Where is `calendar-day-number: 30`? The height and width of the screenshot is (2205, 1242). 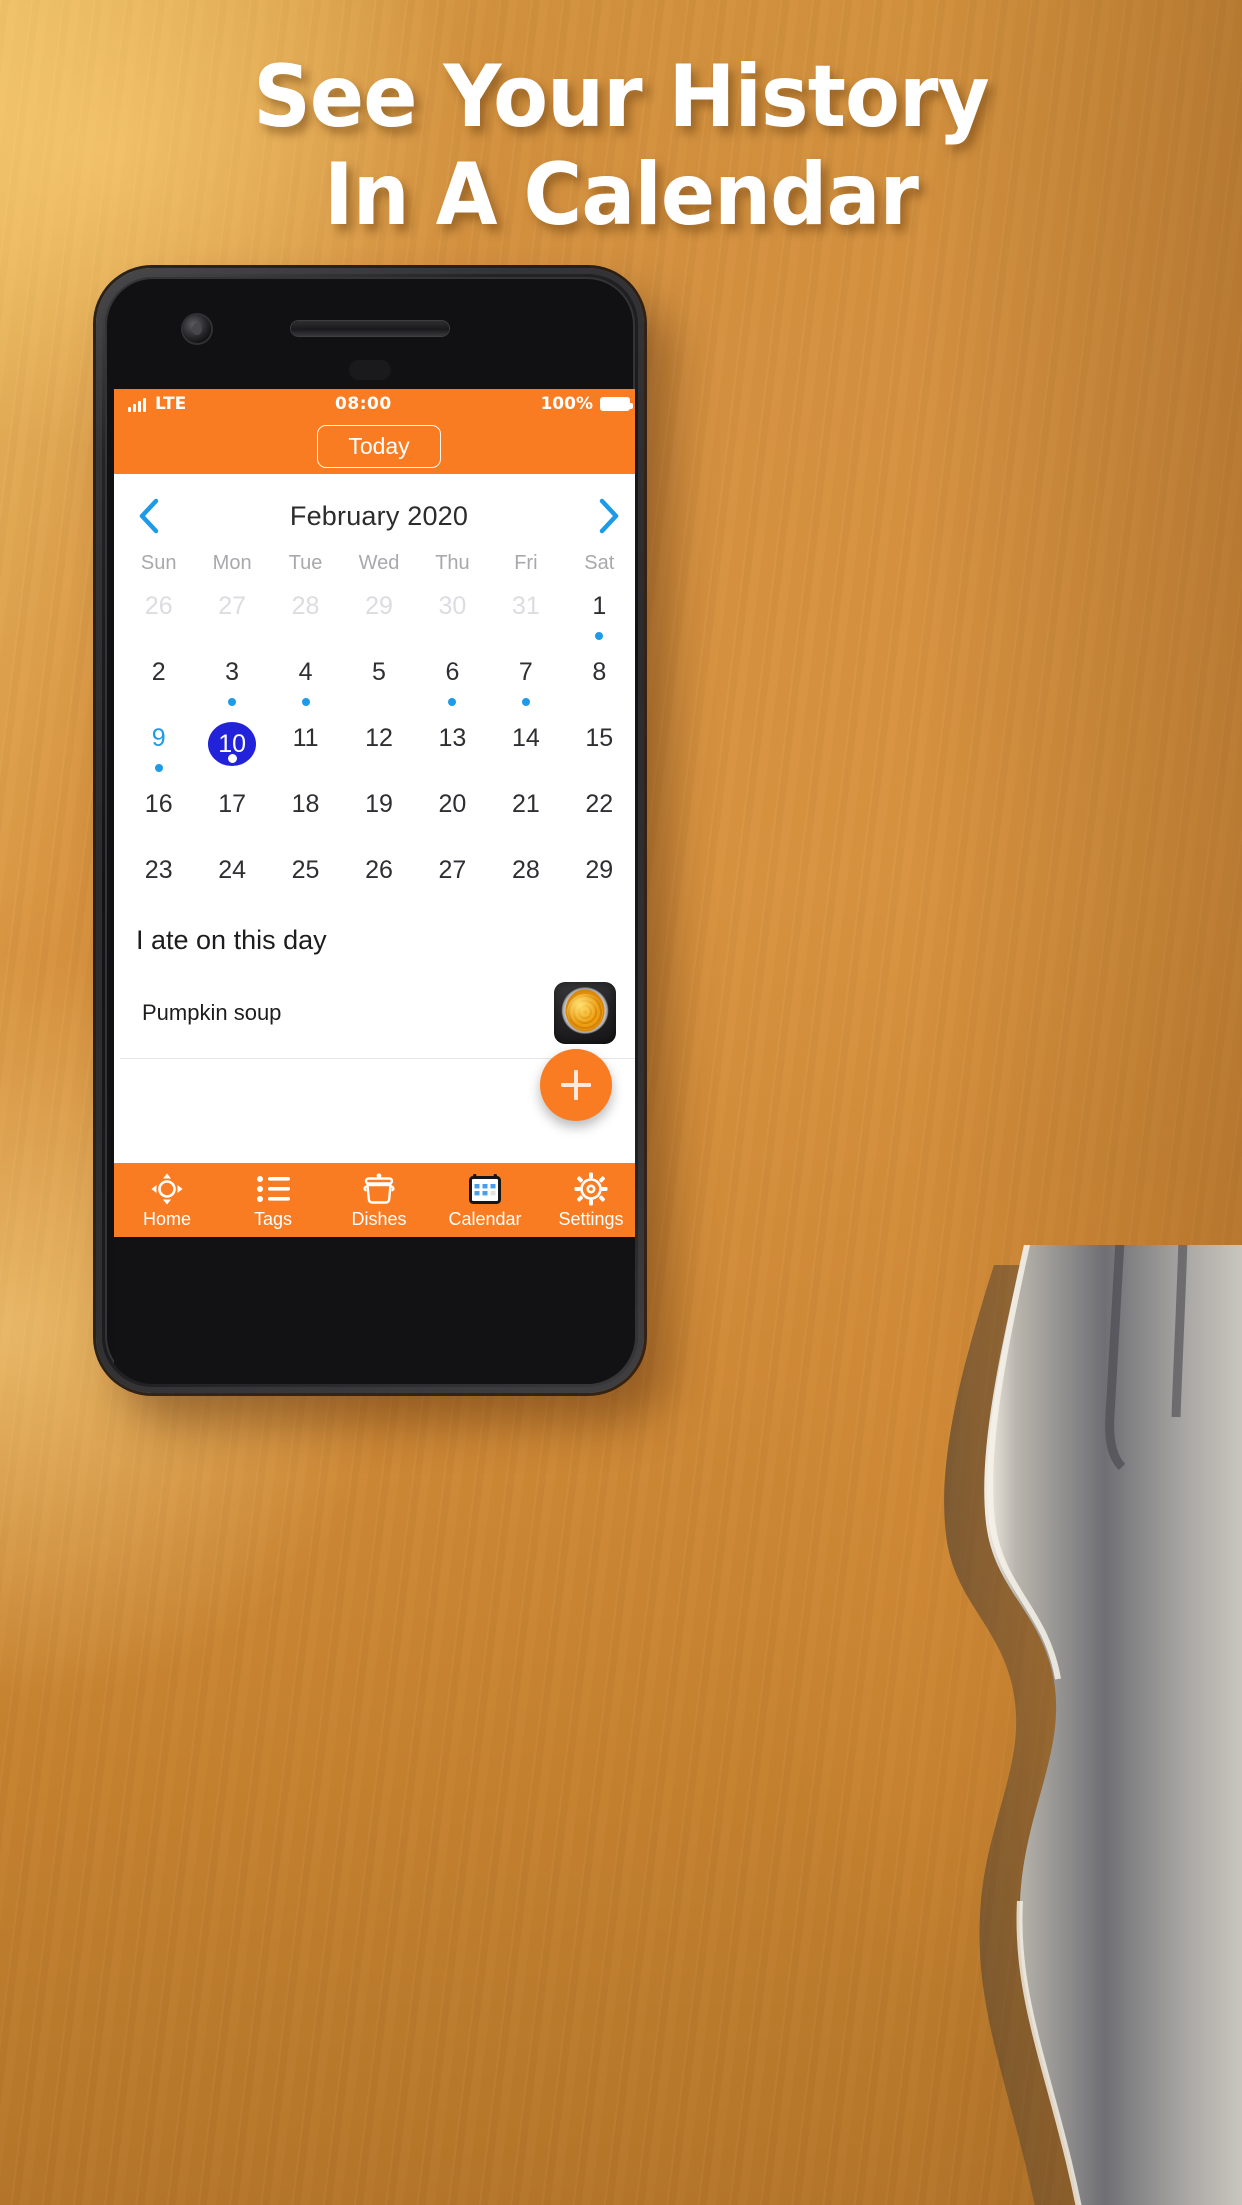 calendar-day-number: 30 is located at coordinates (452, 606).